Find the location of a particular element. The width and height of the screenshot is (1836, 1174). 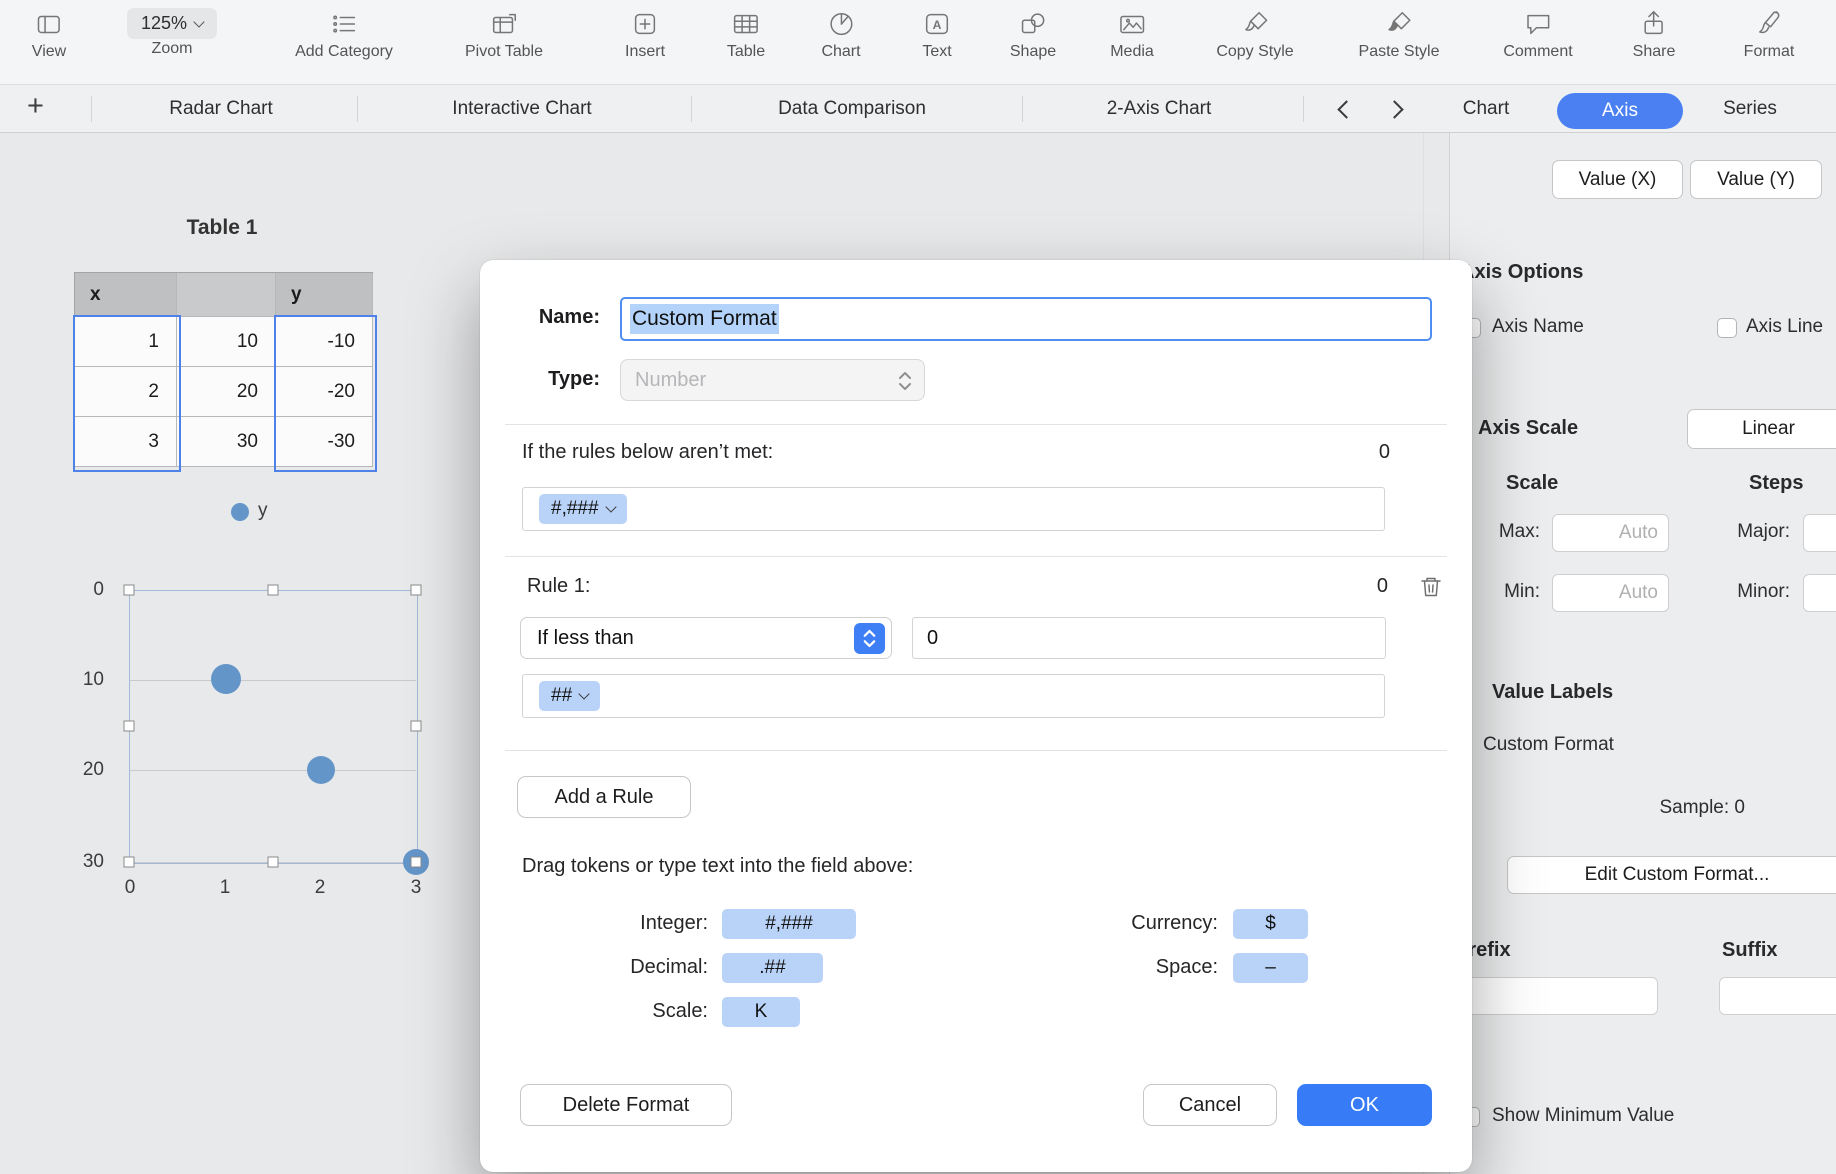

scatter-chart-selection is located at coordinates (273, 727).